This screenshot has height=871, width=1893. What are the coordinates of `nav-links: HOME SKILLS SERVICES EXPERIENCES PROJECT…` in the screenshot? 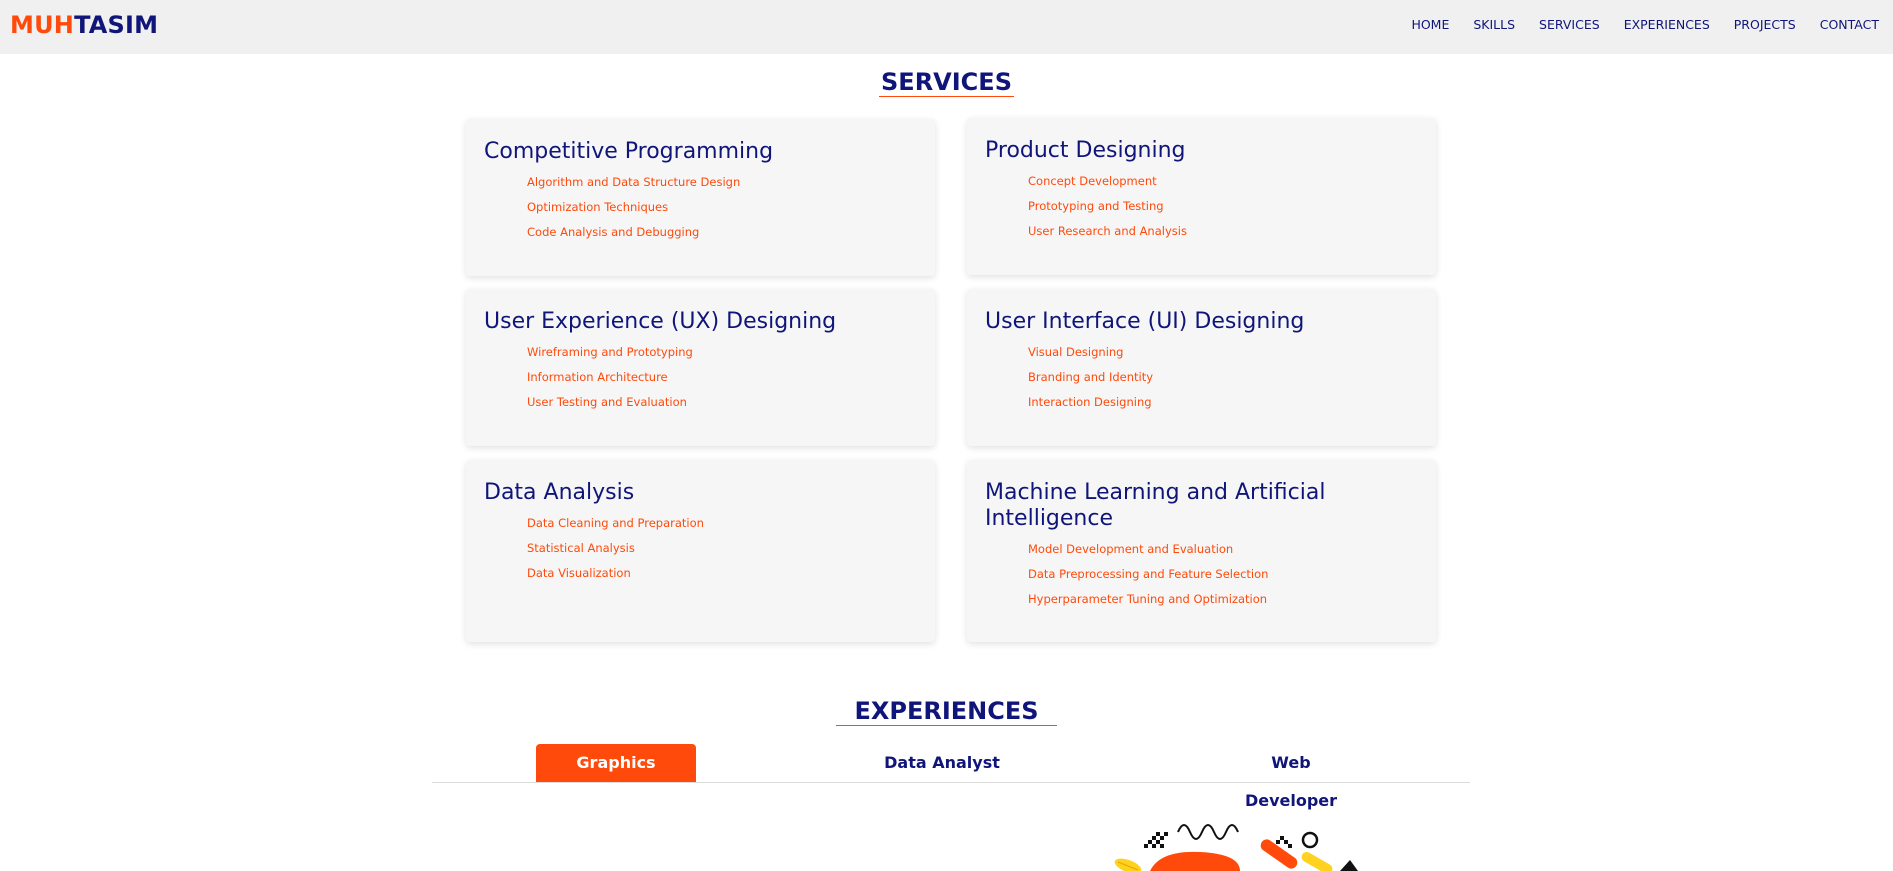 It's located at (1645, 24).